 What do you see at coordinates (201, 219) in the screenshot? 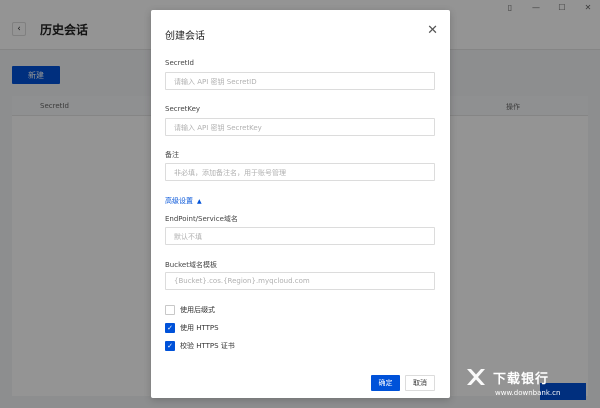
I see `endpoint-label: EndPoint/Service域名` at bounding box center [201, 219].